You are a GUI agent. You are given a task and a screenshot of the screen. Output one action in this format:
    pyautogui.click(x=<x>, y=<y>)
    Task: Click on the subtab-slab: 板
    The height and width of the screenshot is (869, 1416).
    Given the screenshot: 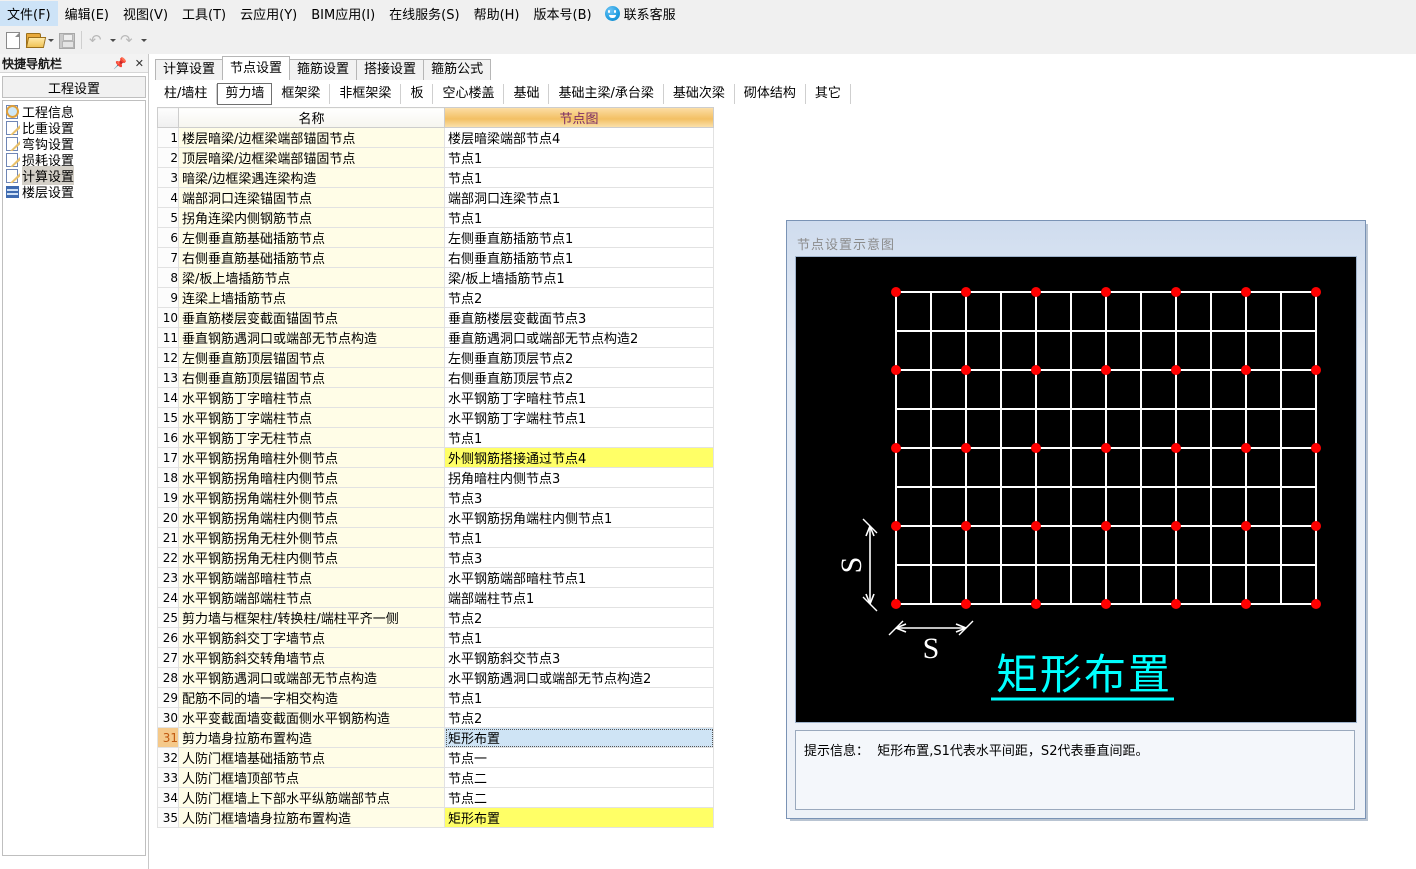 What is the action you would take?
    pyautogui.click(x=417, y=94)
    